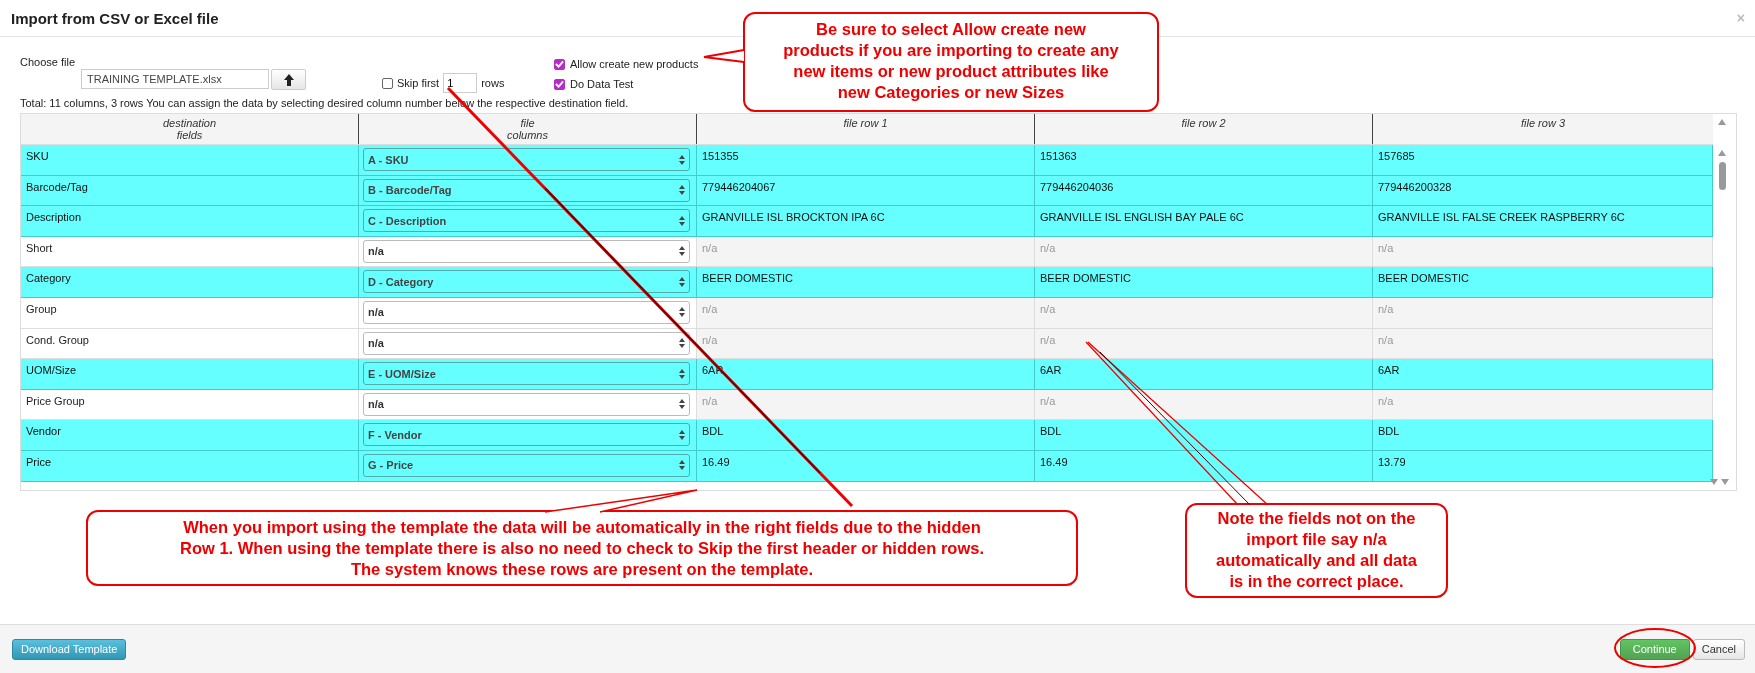 The height and width of the screenshot is (673, 1755). What do you see at coordinates (602, 84) in the screenshot?
I see `checkbox-label: Do Data Test` at bounding box center [602, 84].